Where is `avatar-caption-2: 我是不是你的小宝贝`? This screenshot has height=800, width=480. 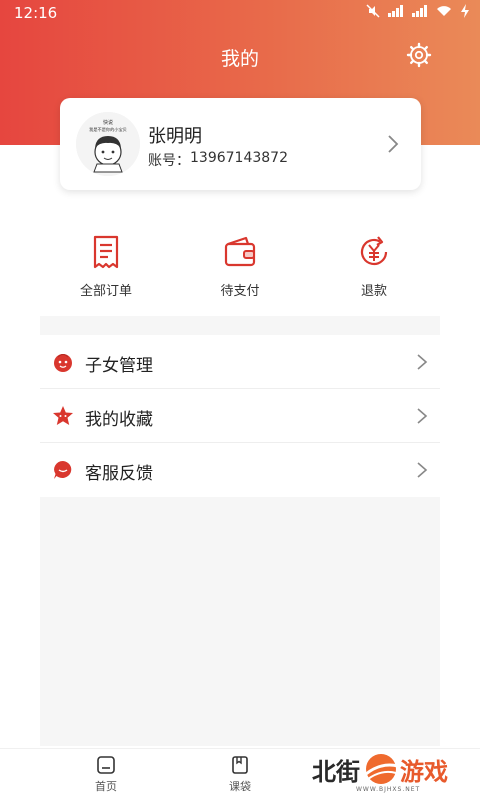 avatar-caption-2: 我是不是你的小宝贝 is located at coordinates (108, 129).